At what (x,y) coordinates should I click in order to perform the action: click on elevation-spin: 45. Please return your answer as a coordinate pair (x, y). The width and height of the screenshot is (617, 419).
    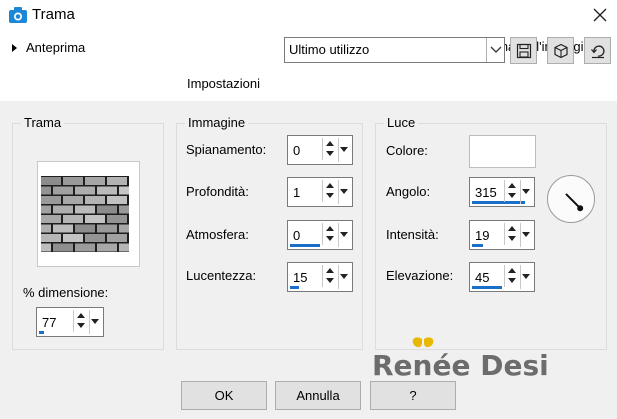
    Looking at the image, I should click on (502, 277).